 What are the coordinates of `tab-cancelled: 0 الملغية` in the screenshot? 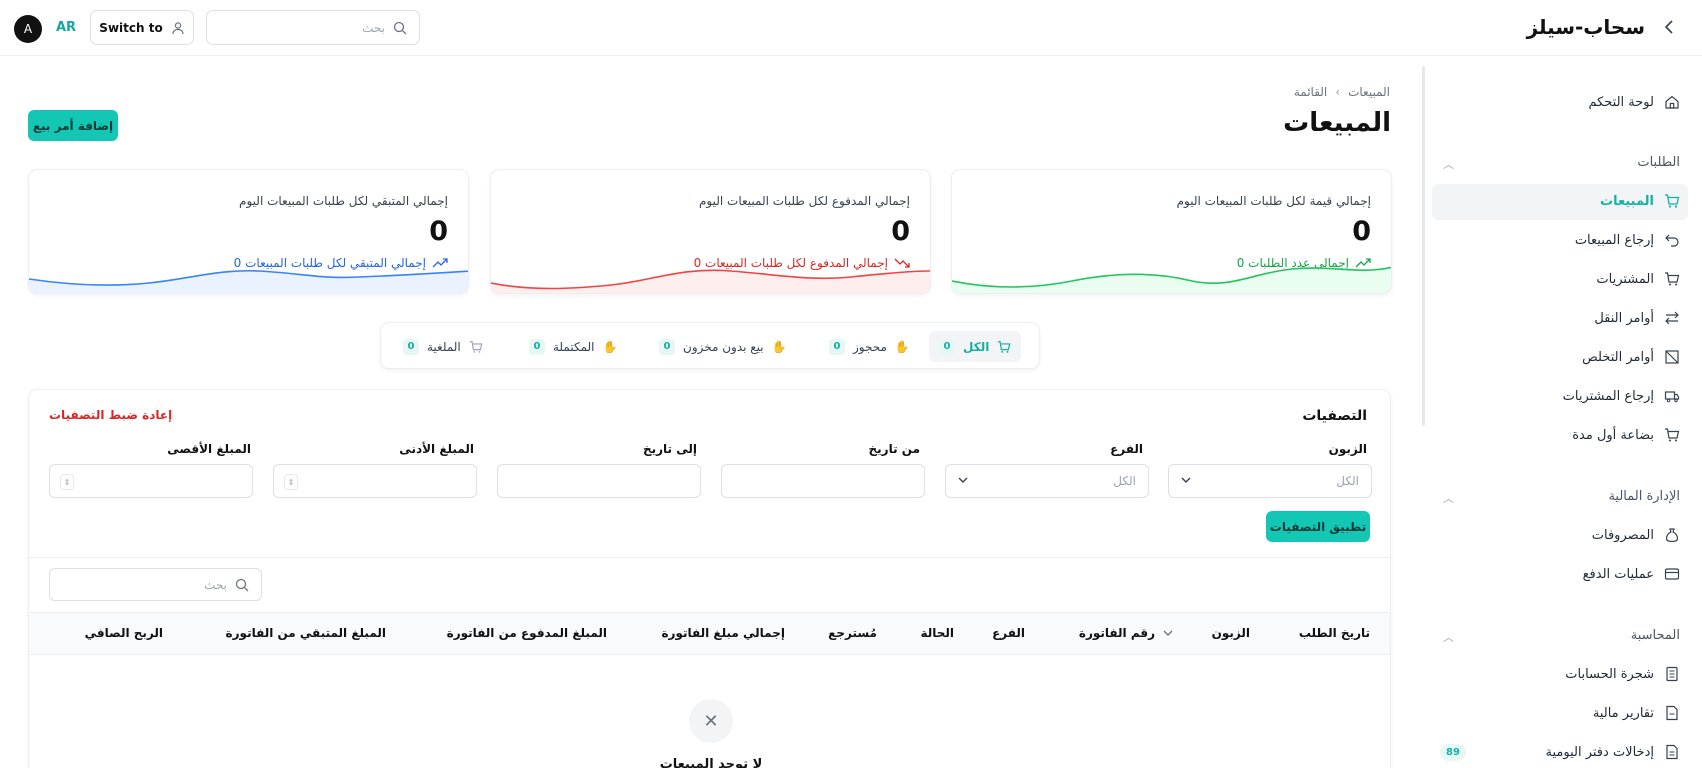 It's located at (443, 346).